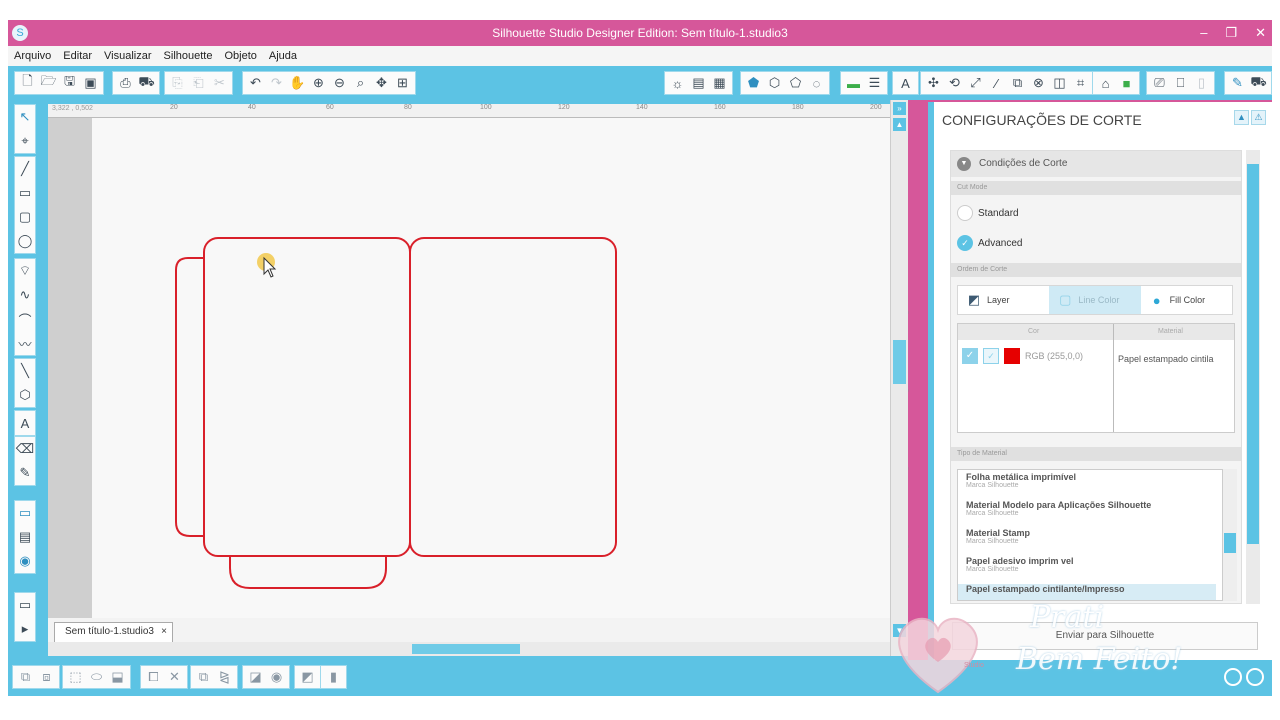 This screenshot has width=1280, height=720. Describe the element at coordinates (177, 83) in the screenshot. I see `copy-icon: ⎘` at that location.